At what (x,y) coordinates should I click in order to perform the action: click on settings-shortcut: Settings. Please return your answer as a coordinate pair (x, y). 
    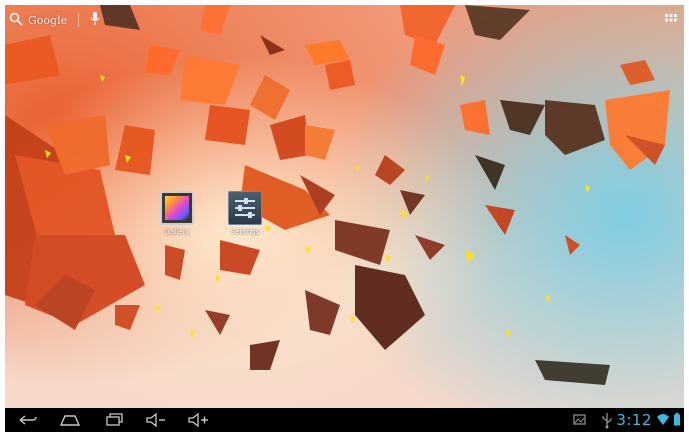
    Looking at the image, I should click on (245, 213).